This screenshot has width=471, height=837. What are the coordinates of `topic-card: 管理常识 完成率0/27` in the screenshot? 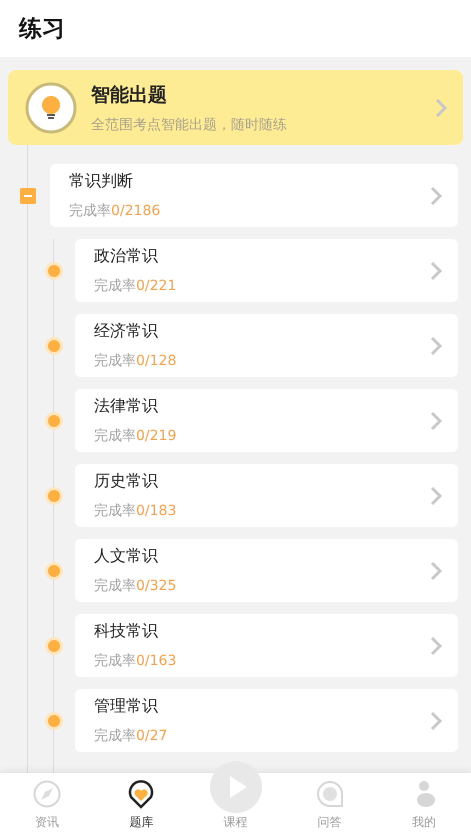 It's located at (266, 720).